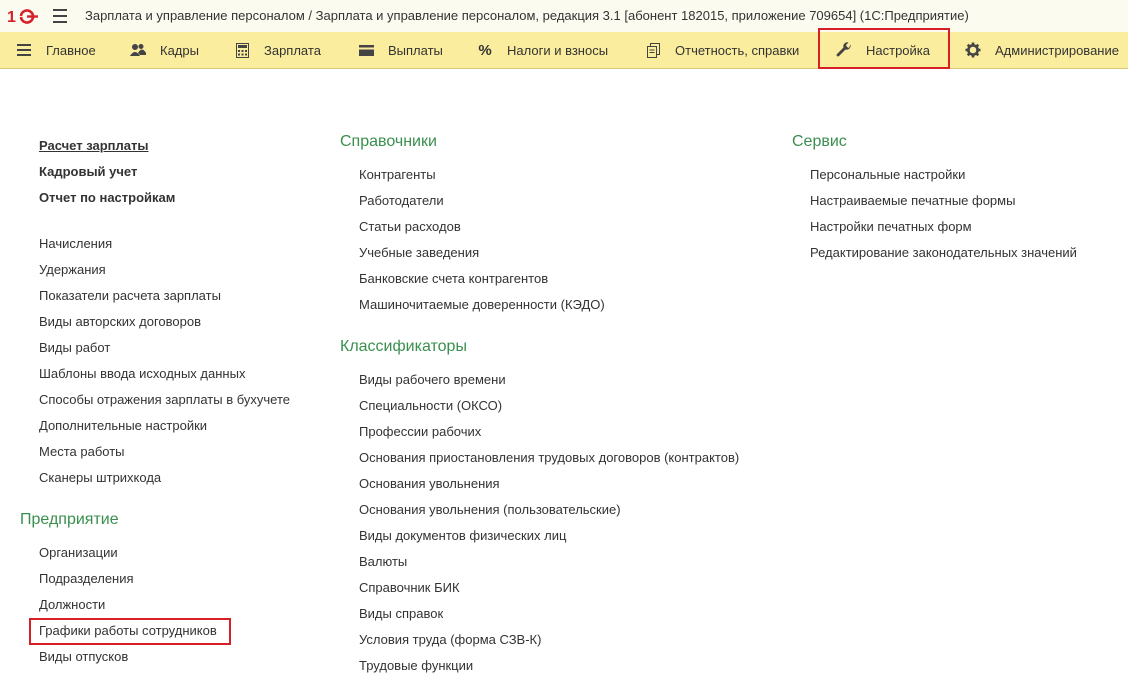 Image resolution: width=1128 pixels, height=673 pixels. Describe the element at coordinates (86, 578) in the screenshot. I see `link-departments: Подразделения` at that location.